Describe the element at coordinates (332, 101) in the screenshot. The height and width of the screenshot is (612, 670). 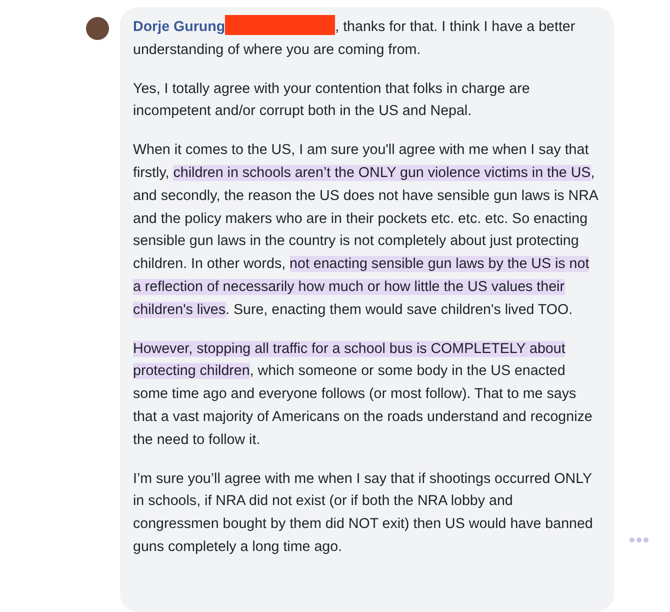
I see `comment-paragraph: Yes, I totally agree with your contention that folks in charge are incompetent and/or corrupt both in the US and Nepal.` at that location.